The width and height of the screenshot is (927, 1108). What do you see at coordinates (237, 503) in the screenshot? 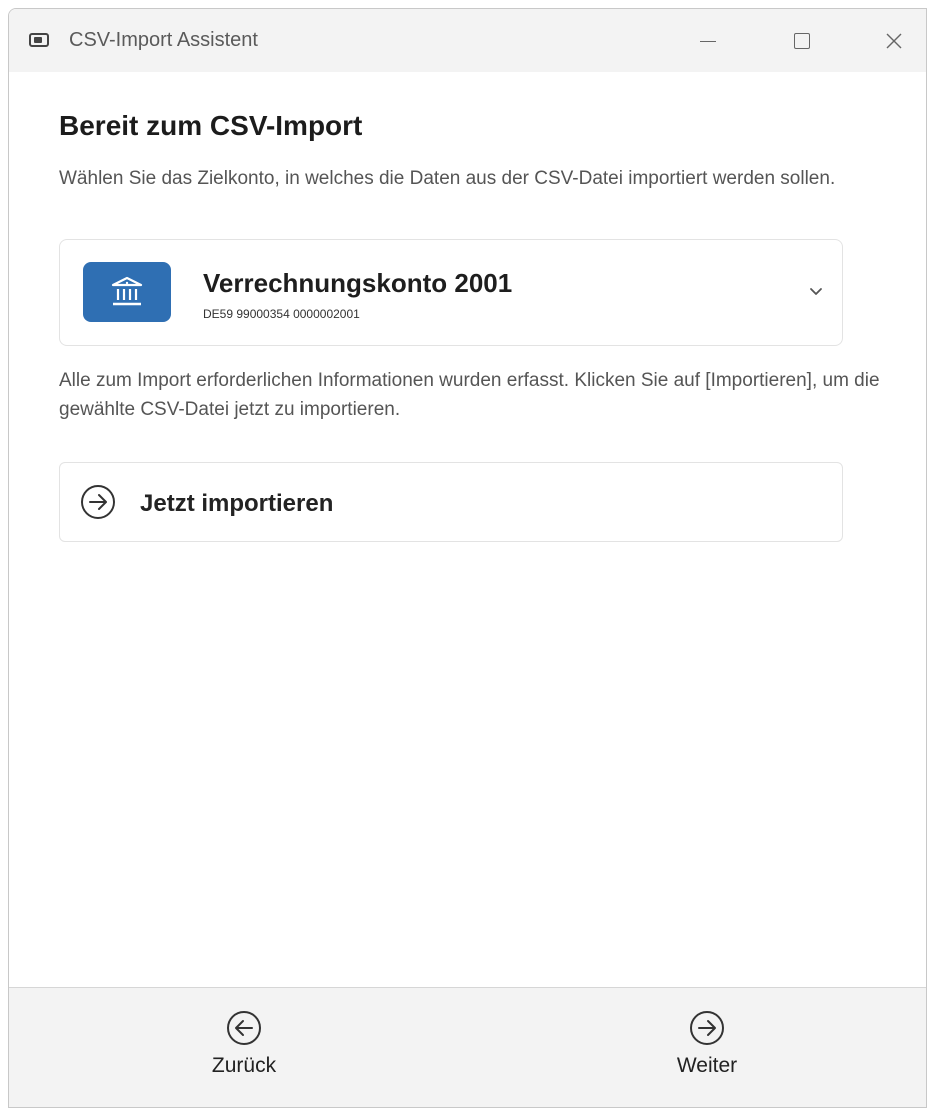
I see `import-now-label: Jetzt importieren` at bounding box center [237, 503].